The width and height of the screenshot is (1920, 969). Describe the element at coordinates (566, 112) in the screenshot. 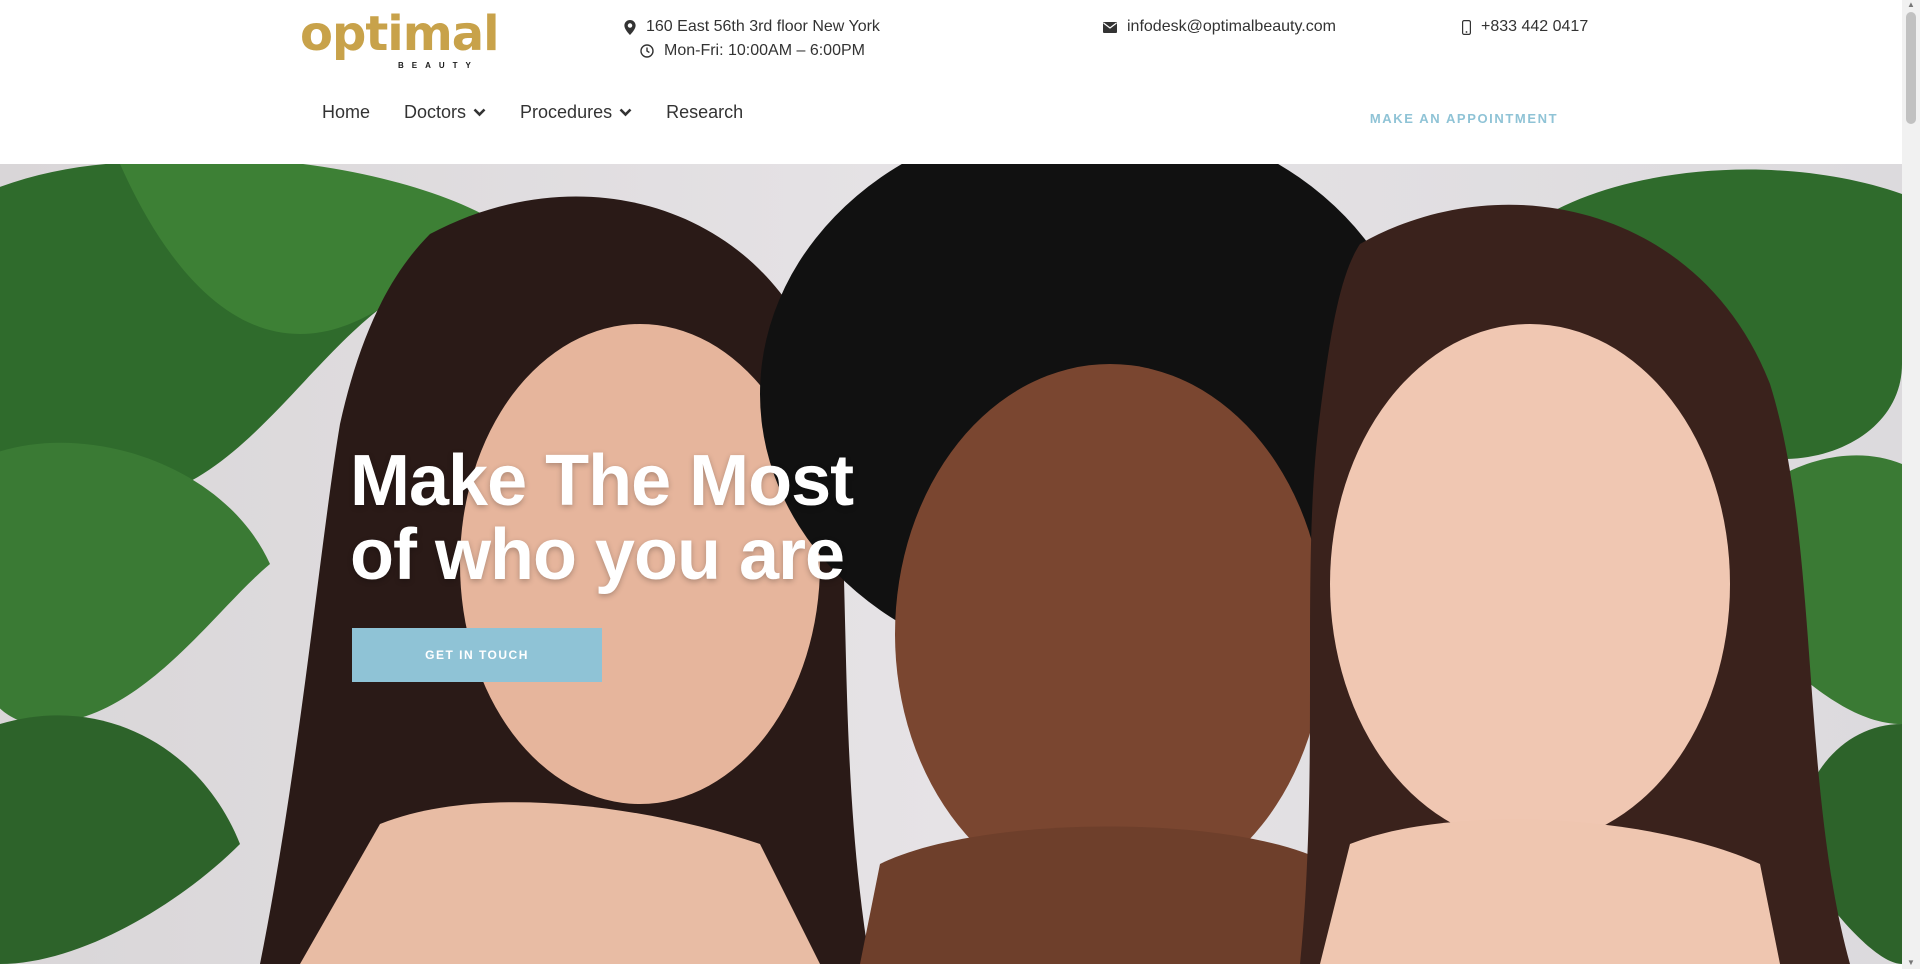

I see `nav-procedures-label: Procedures` at that location.